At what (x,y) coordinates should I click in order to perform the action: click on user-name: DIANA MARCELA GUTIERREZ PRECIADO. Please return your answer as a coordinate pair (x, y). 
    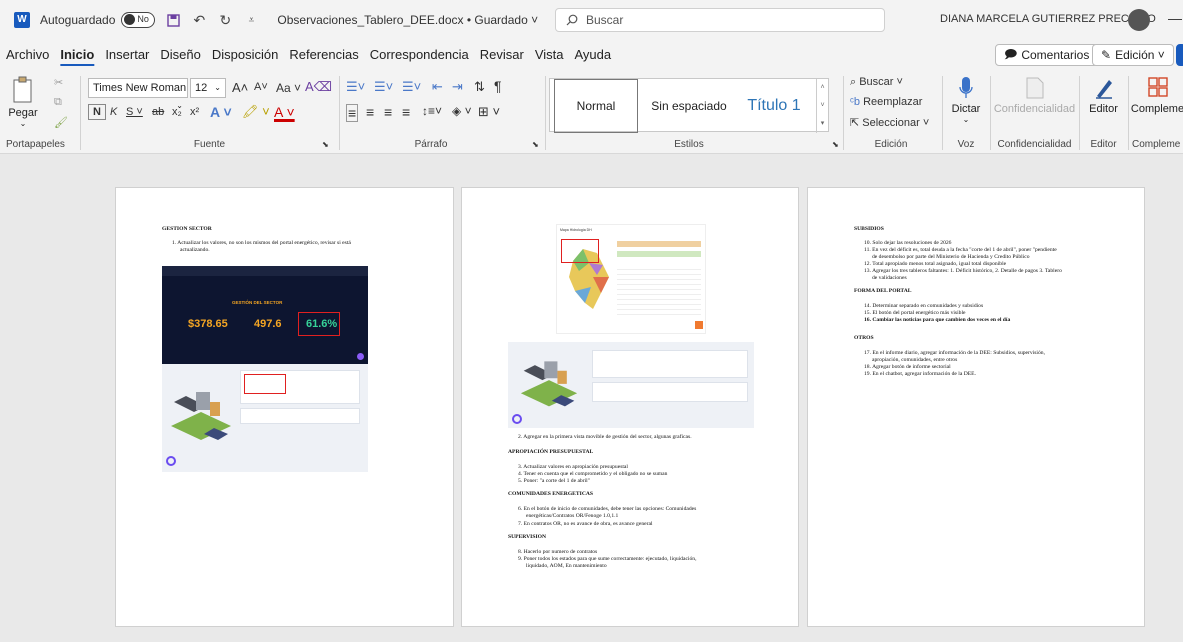
    Looking at the image, I should click on (1048, 19).